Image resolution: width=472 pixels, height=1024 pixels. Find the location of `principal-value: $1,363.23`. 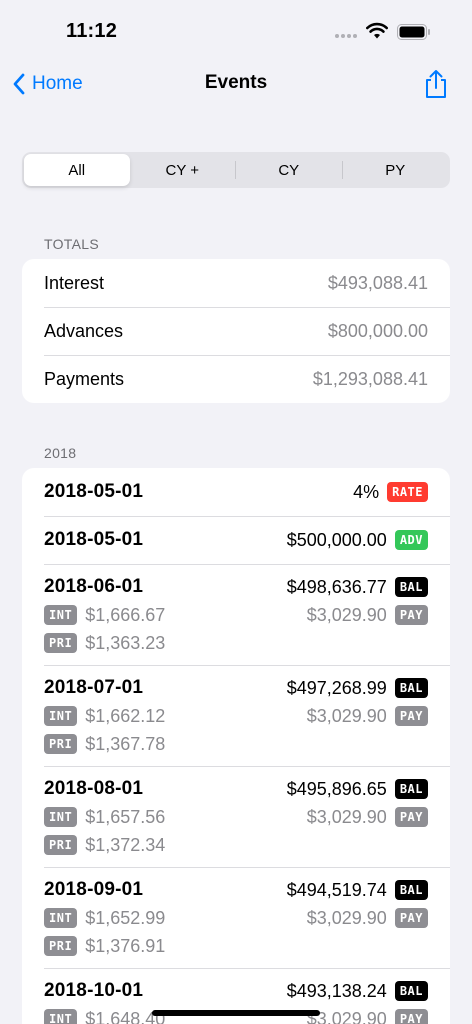

principal-value: $1,363.23 is located at coordinates (125, 642).